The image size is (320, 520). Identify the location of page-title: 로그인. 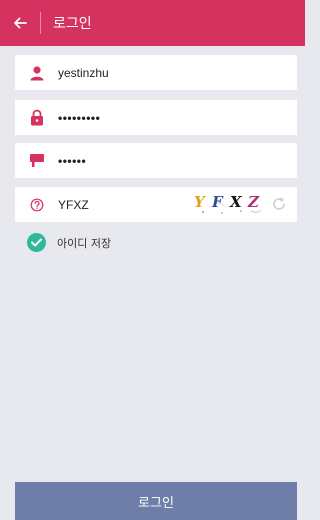
(72, 24).